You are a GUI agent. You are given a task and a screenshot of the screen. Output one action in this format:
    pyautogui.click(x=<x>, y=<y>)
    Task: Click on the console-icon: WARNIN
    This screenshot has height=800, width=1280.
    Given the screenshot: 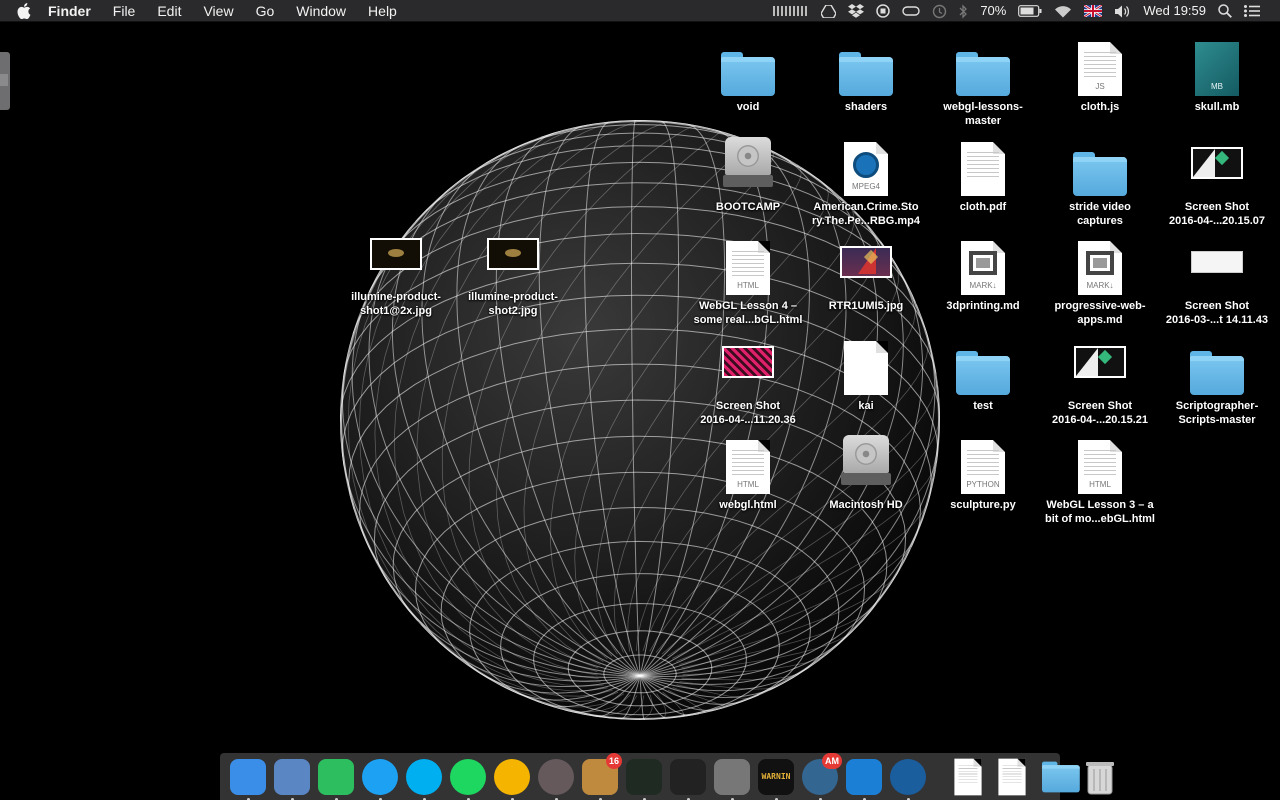 What is the action you would take?
    pyautogui.click(x=776, y=778)
    